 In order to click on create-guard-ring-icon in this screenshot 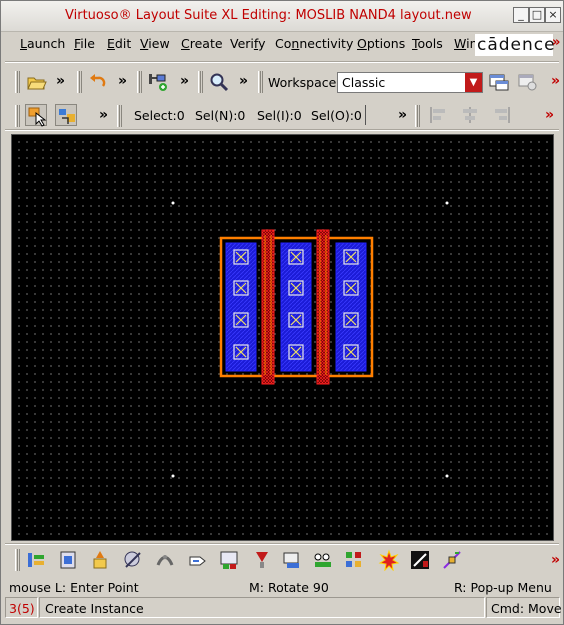, I will do `click(323, 560)`.